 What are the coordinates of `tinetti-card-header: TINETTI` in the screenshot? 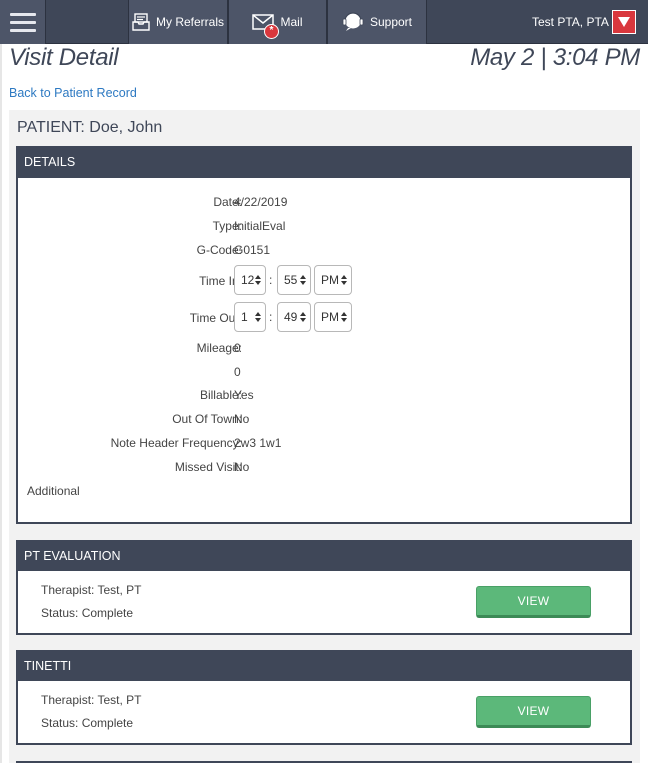 It's located at (324, 666).